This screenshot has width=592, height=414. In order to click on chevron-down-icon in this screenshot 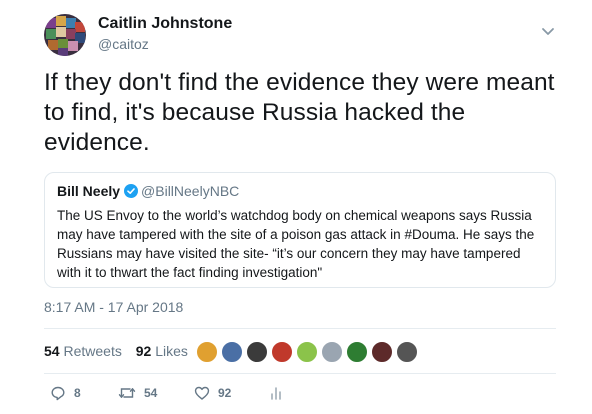, I will do `click(548, 32)`.